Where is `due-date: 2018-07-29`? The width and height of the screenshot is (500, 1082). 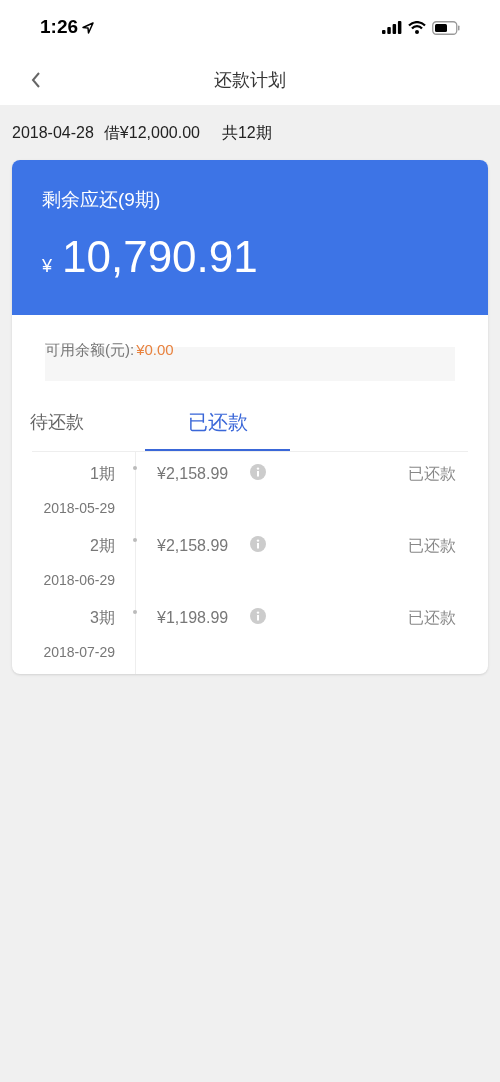
due-date: 2018-07-29 is located at coordinates (79, 652).